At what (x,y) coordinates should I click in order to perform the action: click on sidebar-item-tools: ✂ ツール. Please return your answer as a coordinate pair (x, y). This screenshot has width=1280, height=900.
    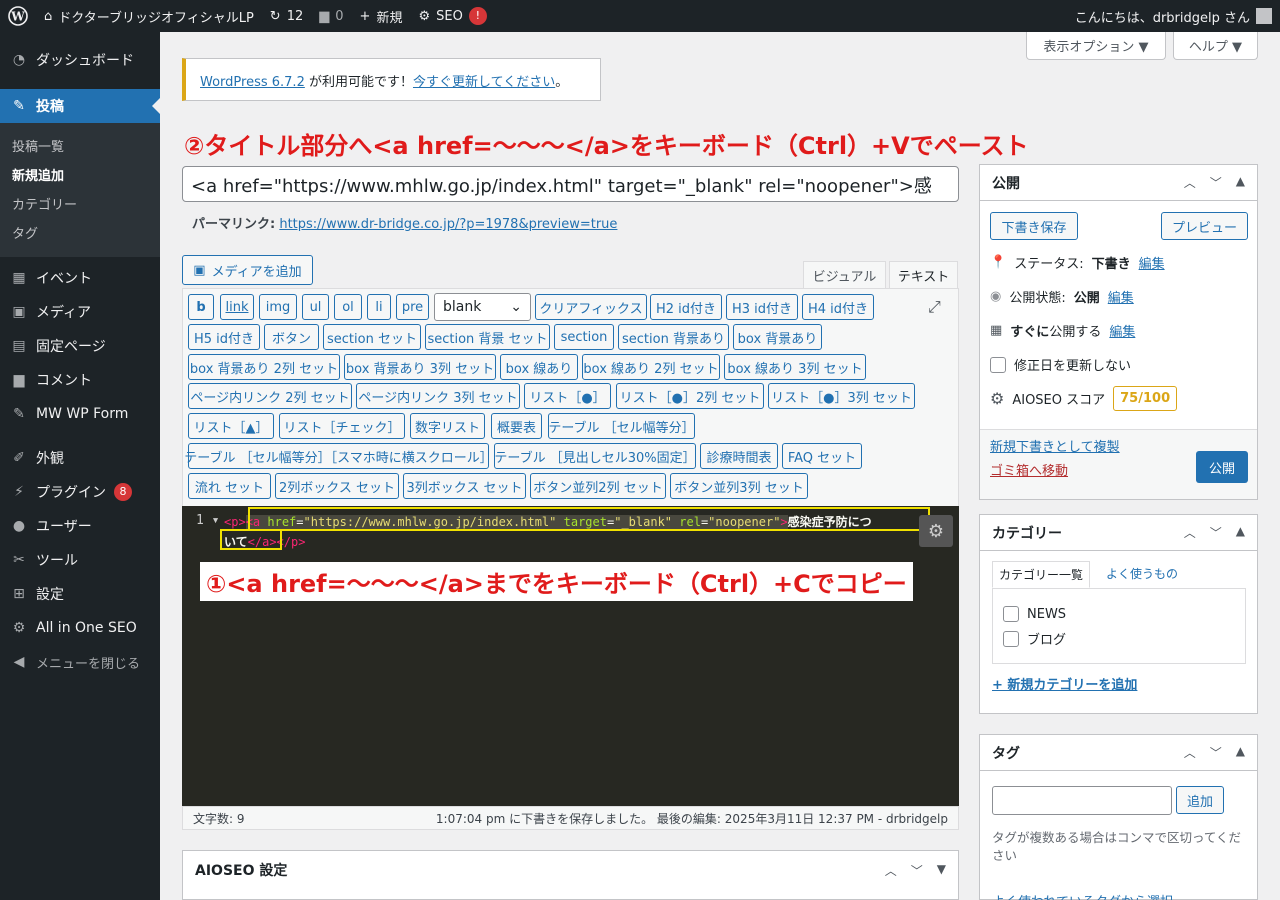
    Looking at the image, I should click on (80, 560).